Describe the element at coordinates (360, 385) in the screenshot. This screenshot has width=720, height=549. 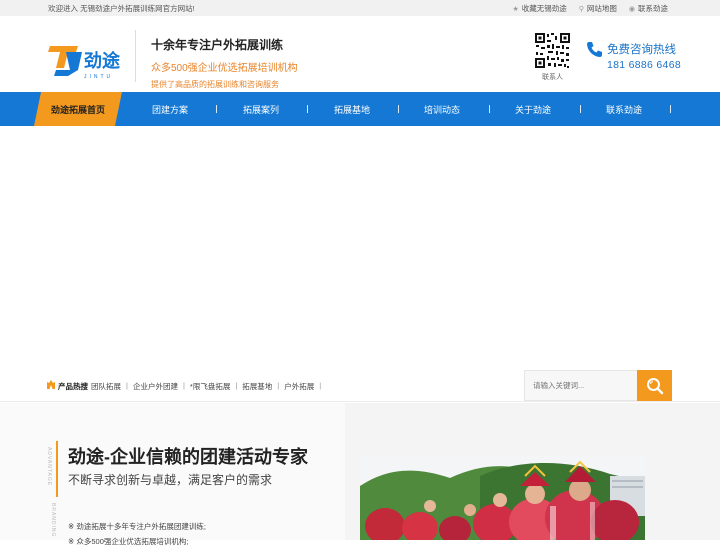
I see `hot-search-bar: 产品热搜 团队拓展 | 企业户外团建 | *限飞盘拓展 | 拓展基地 | 户外拓展 |` at that location.